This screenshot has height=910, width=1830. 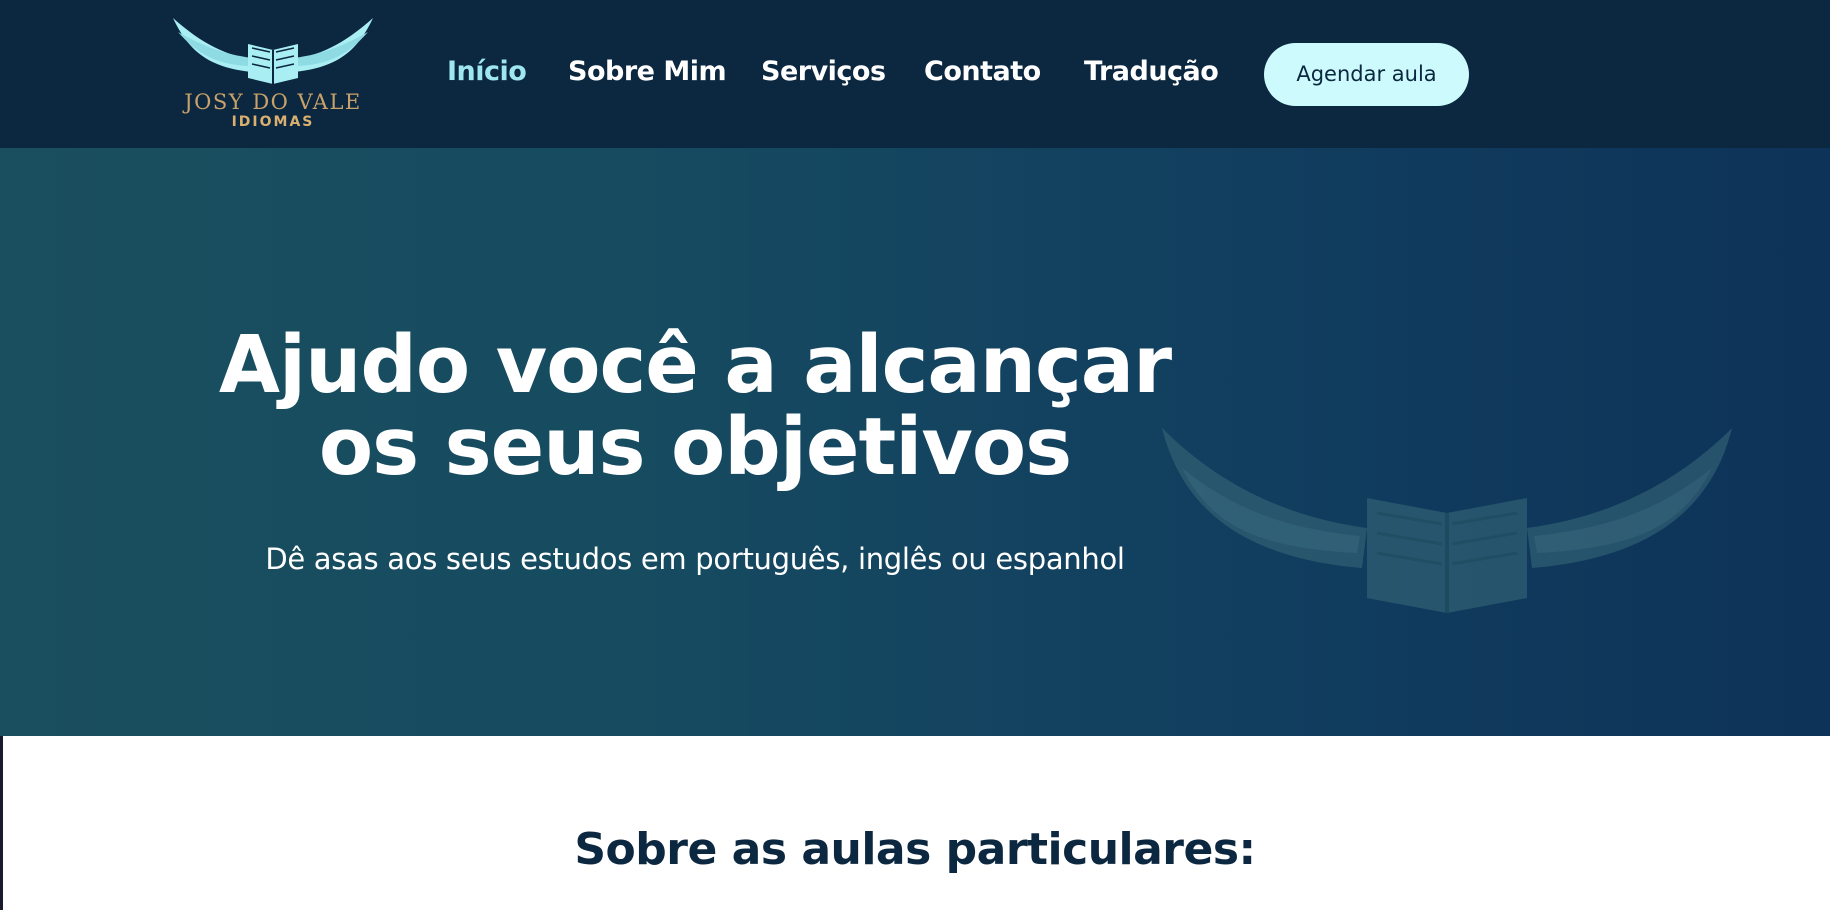 What do you see at coordinates (647, 71) in the screenshot?
I see `nav-sobre-mim: Sobre Mim` at bounding box center [647, 71].